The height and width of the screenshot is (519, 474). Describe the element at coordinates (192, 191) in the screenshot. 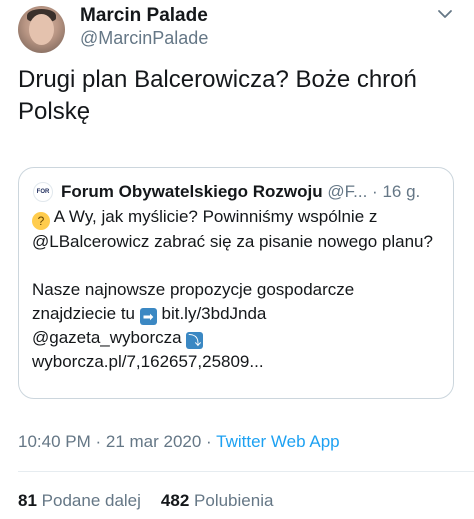

I see `quoted-author-name: Forum Obywatelskiego Rozwoju` at that location.